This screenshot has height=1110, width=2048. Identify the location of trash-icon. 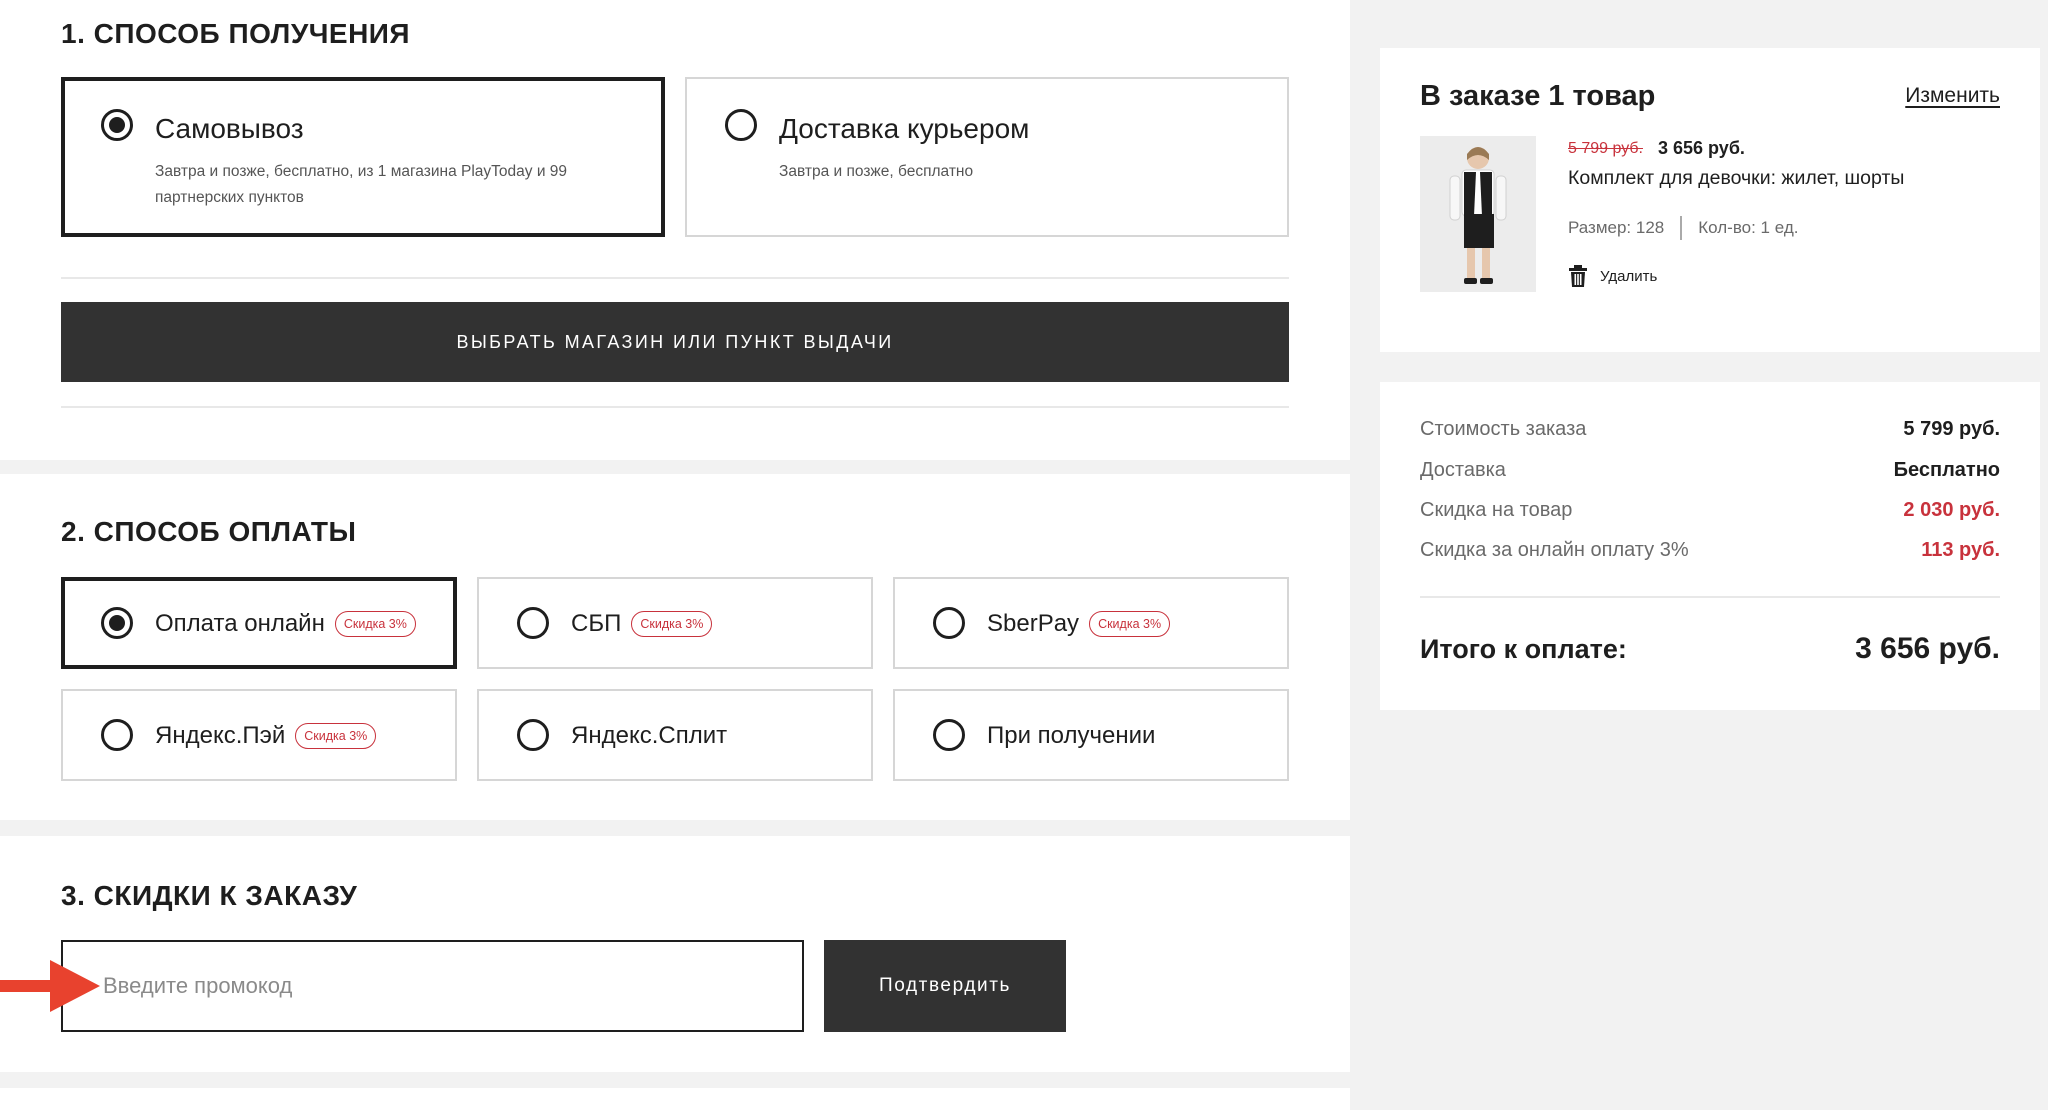
(1578, 276).